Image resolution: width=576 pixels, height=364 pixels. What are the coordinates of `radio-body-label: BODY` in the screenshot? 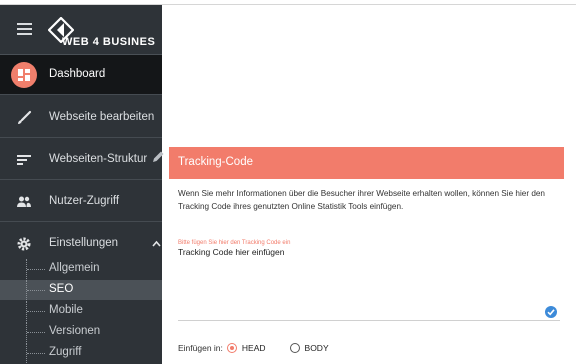 It's located at (316, 348).